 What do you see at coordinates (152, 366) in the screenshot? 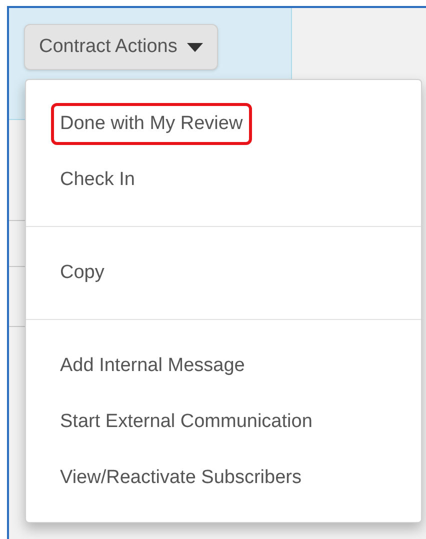
I see `menu-item: Add Internal Message` at bounding box center [152, 366].